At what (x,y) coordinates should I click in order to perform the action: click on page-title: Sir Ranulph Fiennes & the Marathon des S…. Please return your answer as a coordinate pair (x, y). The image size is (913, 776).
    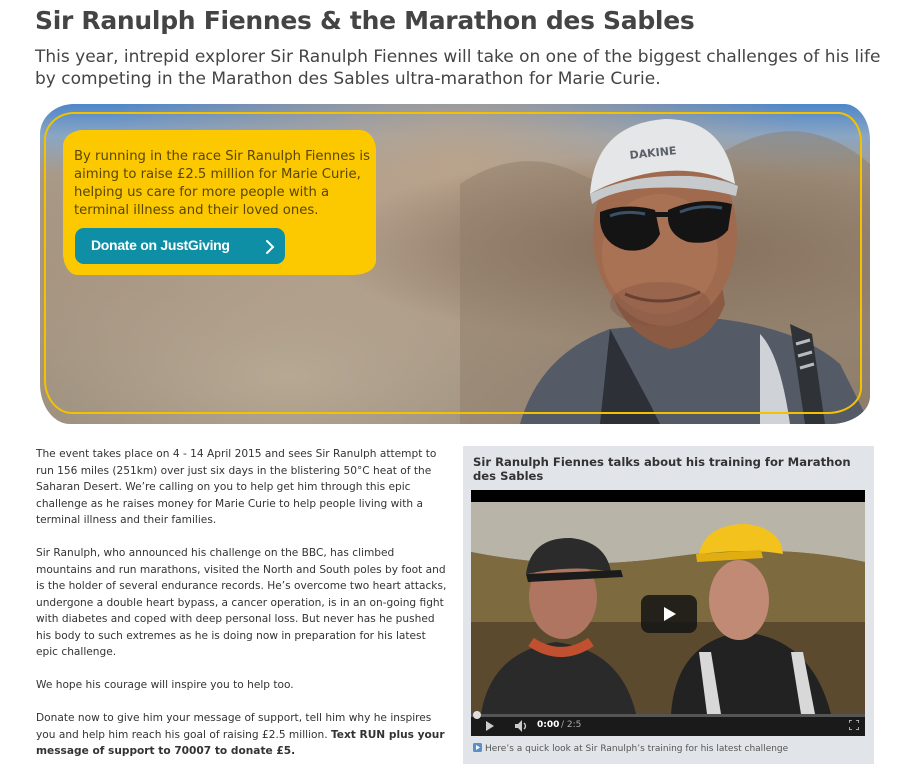
    Looking at the image, I should click on (365, 20).